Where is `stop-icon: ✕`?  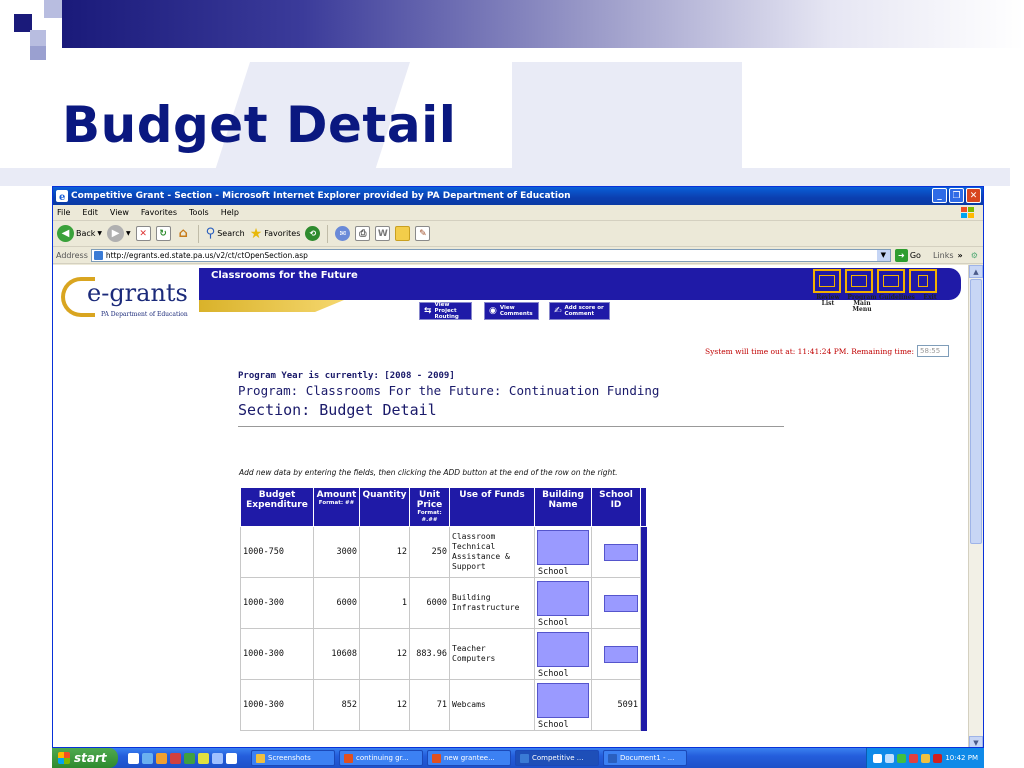 stop-icon: ✕ is located at coordinates (143, 233).